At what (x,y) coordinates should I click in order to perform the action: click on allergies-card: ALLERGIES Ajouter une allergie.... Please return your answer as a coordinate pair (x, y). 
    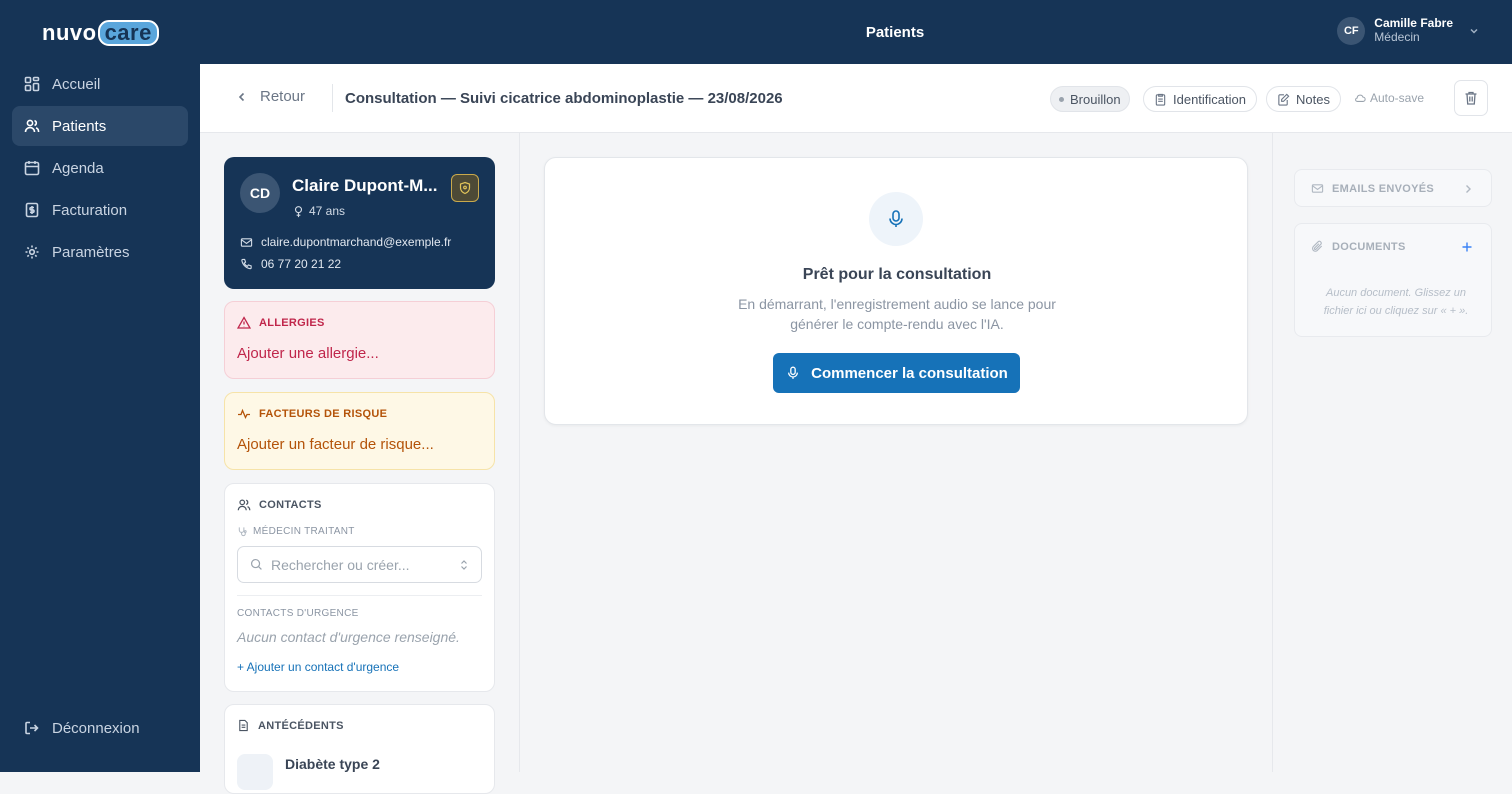
    Looking at the image, I should click on (359, 340).